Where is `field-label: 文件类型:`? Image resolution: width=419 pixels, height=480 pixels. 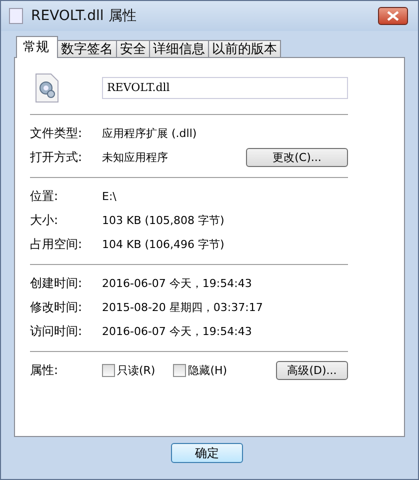 field-label: 文件类型: is located at coordinates (57, 133).